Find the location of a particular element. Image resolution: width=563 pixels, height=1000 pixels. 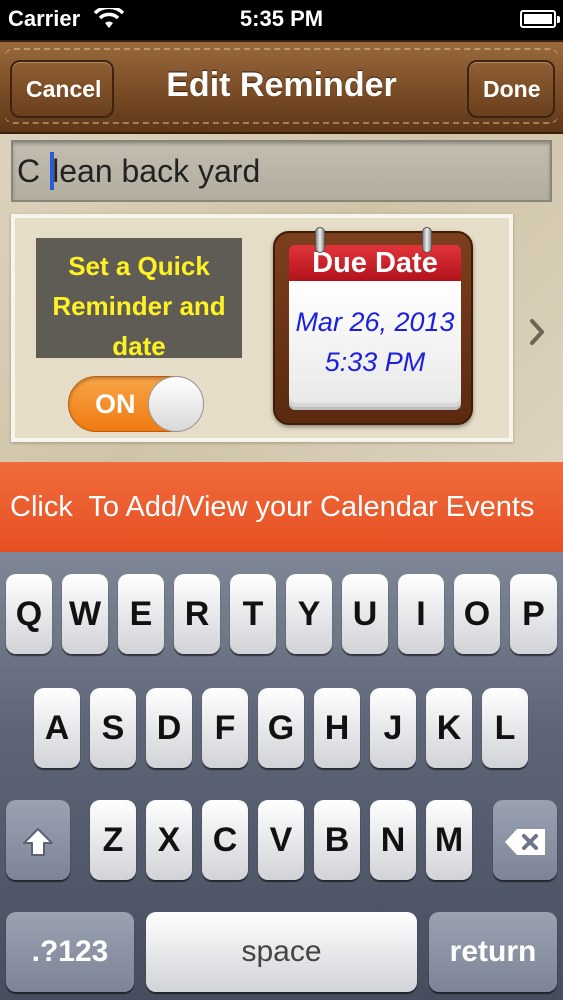

reminder-text-first: C is located at coordinates (29, 171).